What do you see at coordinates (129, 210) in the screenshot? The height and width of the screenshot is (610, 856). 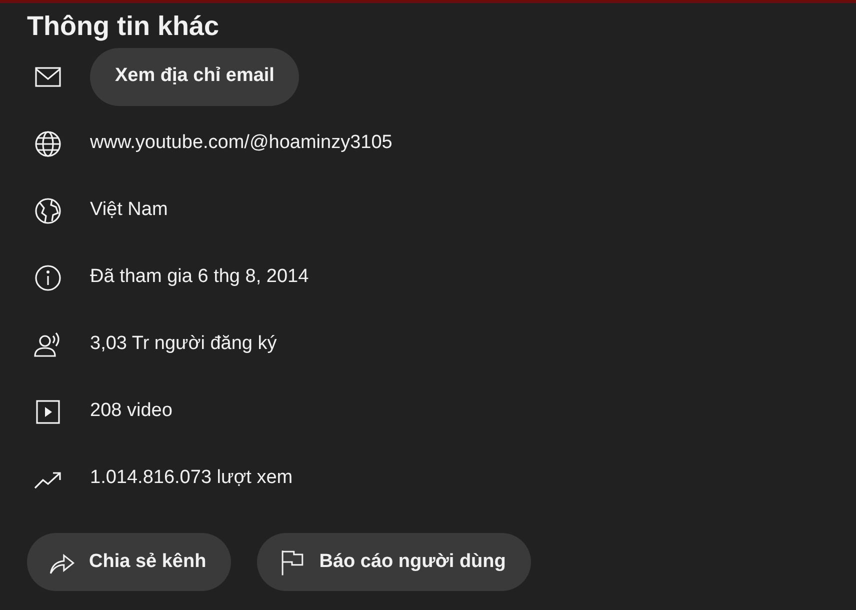 I see `info-text: Việt Nam` at bounding box center [129, 210].